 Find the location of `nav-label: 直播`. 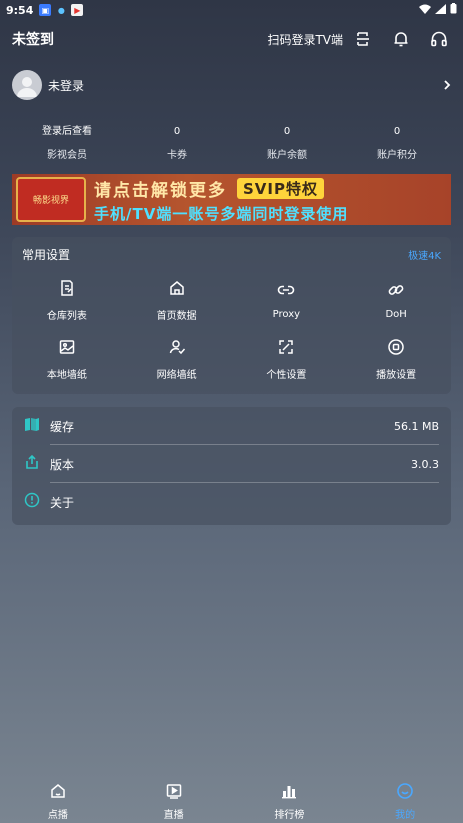

nav-label: 直播 is located at coordinates (173, 815).